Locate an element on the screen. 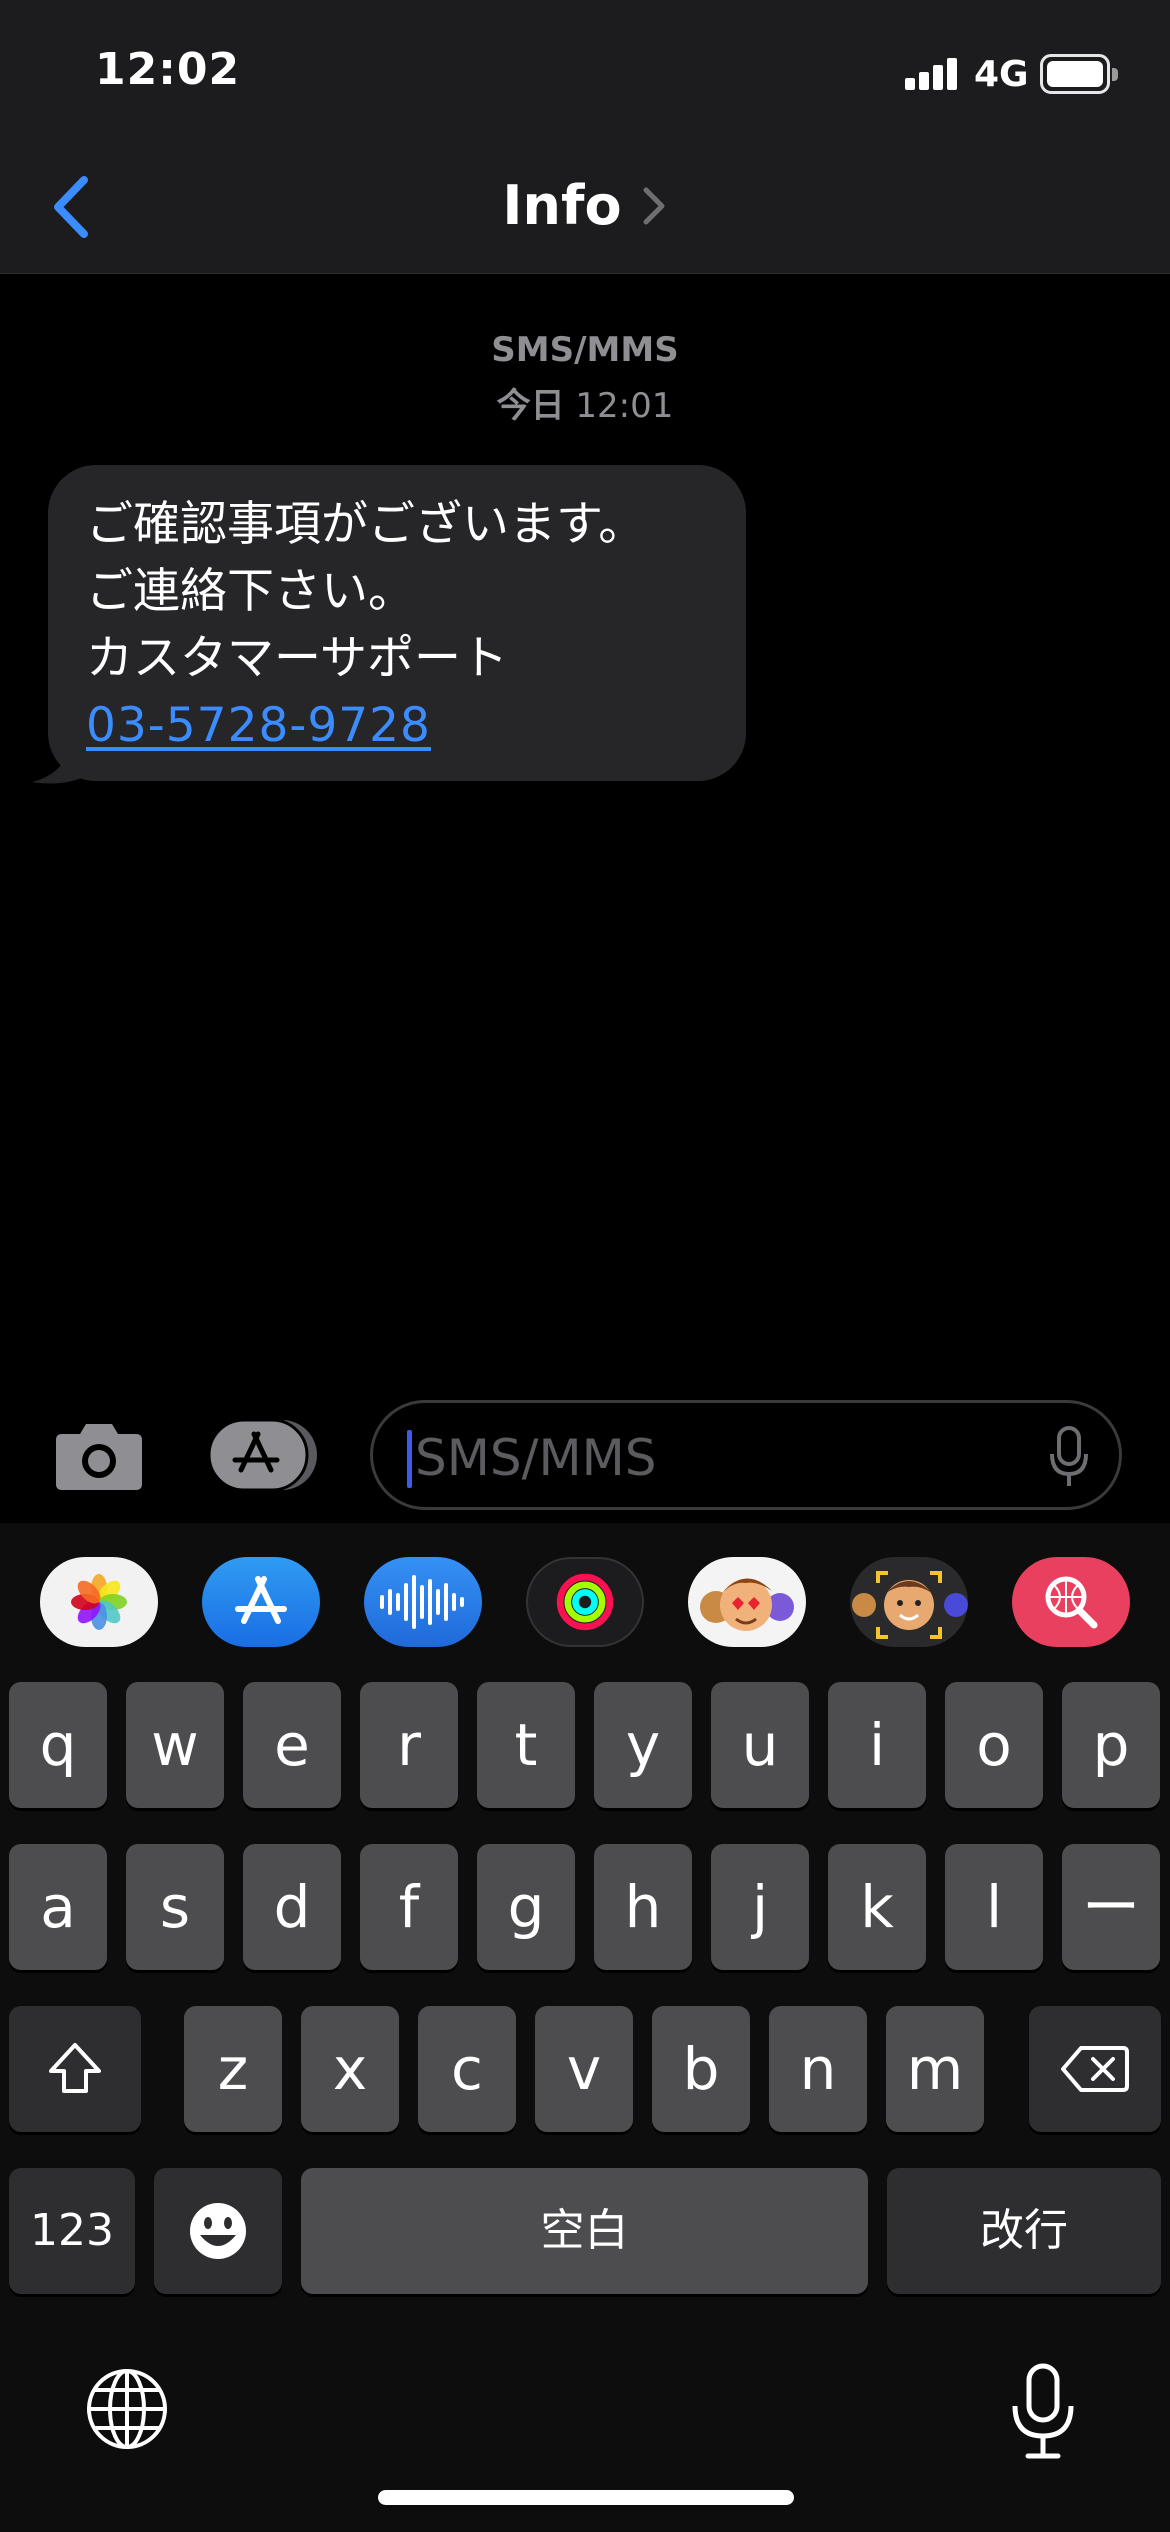  timestamp-day: 今日 is located at coordinates (530, 406).